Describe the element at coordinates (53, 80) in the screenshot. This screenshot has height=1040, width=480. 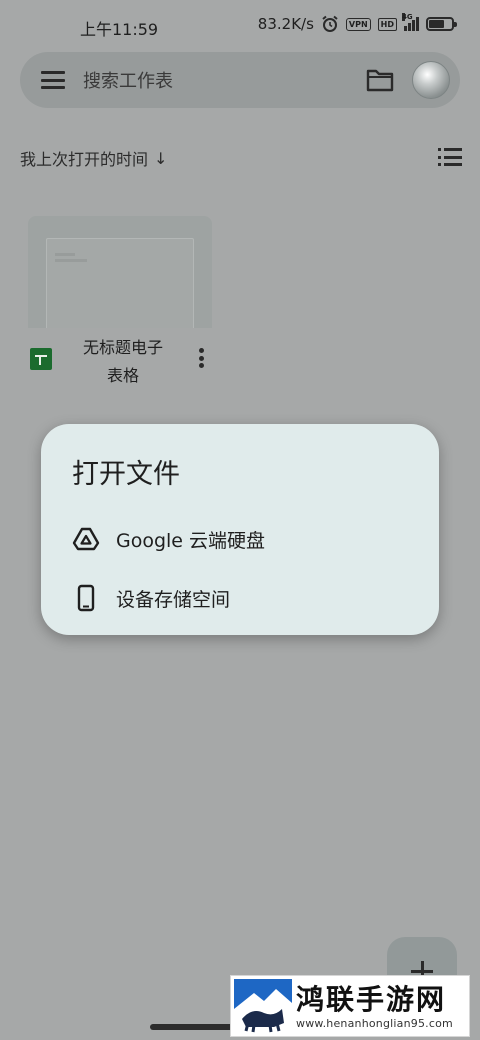
I see `hamburger-menu-icon` at that location.